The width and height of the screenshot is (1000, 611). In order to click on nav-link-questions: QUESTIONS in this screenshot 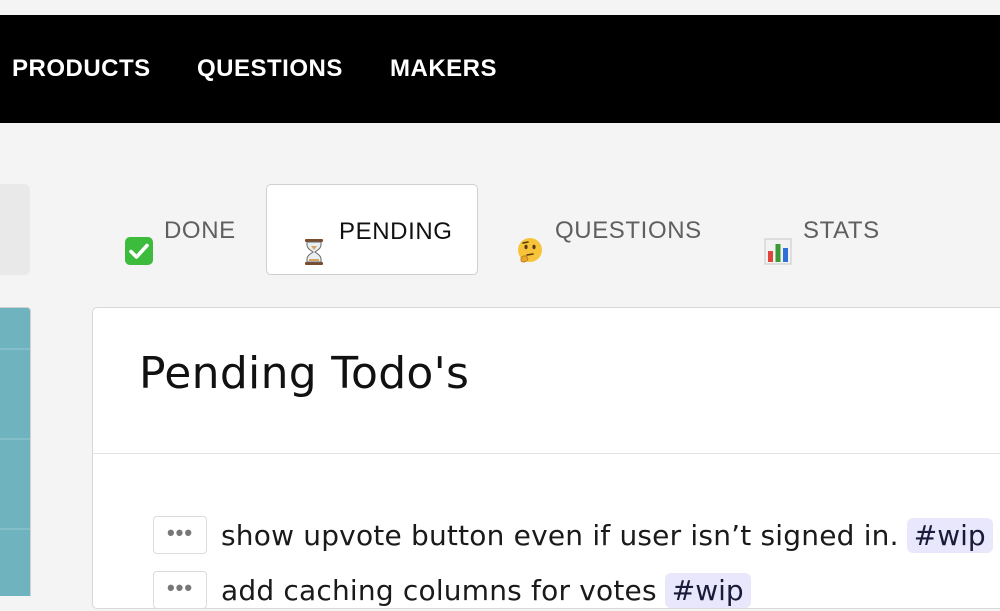, I will do `click(270, 69)`.